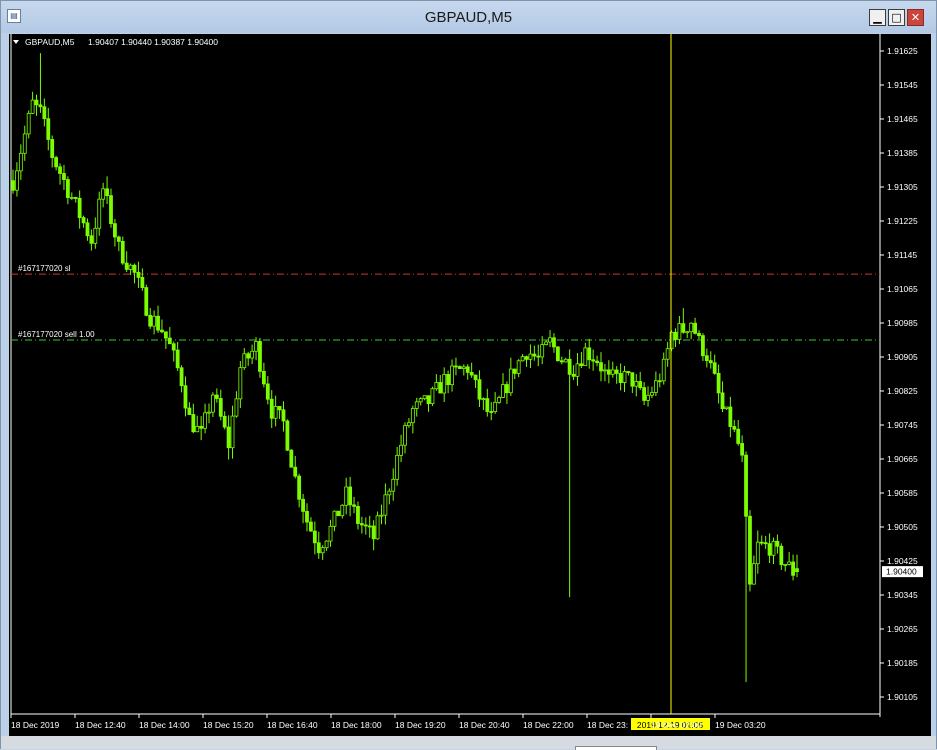  Describe the element at coordinates (902, 51) in the screenshot. I see `y-tick-label: 1.91625` at that location.